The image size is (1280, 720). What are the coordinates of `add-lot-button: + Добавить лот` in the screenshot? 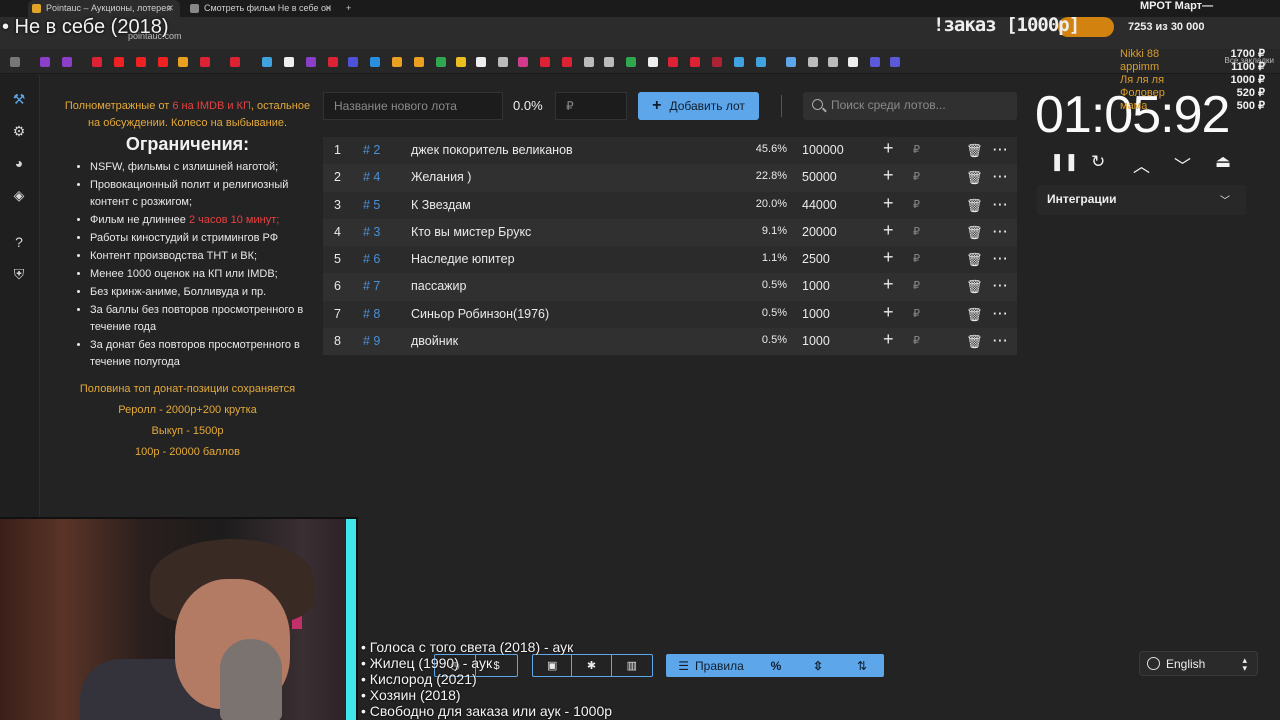 It's located at (698, 106).